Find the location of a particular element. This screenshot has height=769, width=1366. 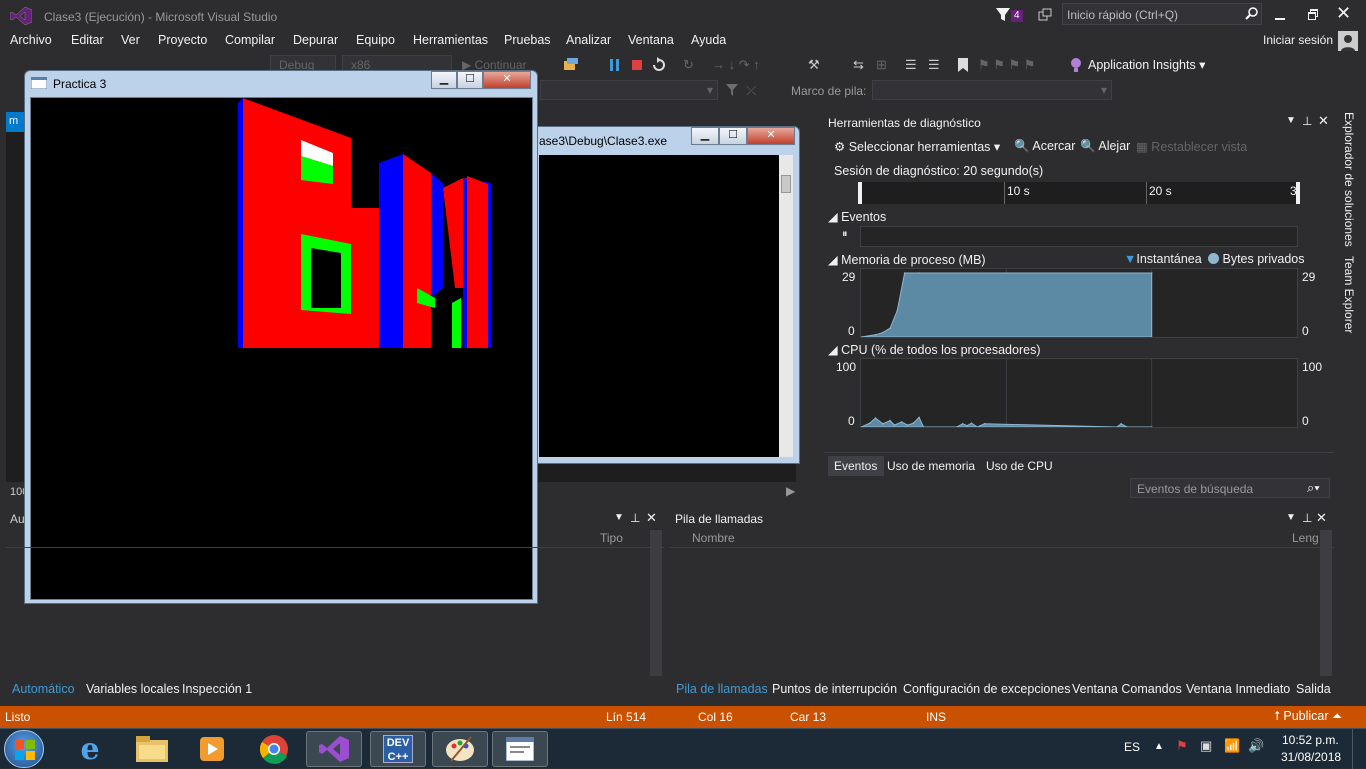

menu-proyecto: Proyecto is located at coordinates (182, 40).